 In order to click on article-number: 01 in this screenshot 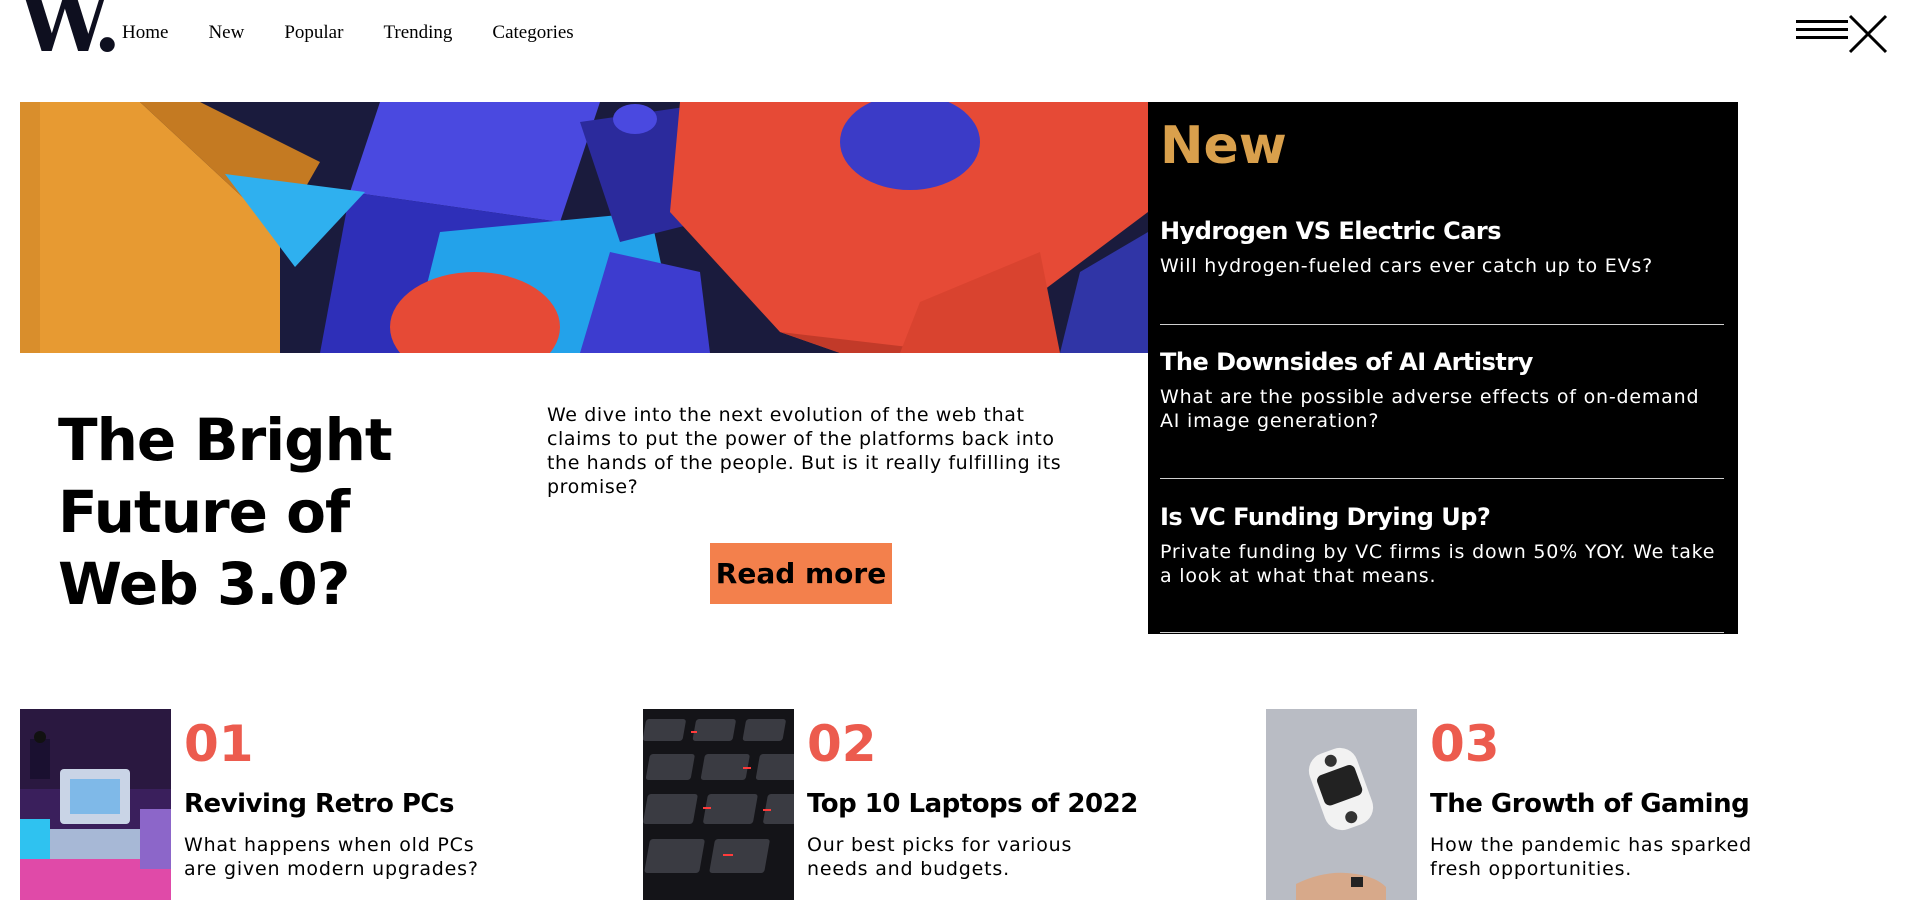, I will do `click(219, 744)`.